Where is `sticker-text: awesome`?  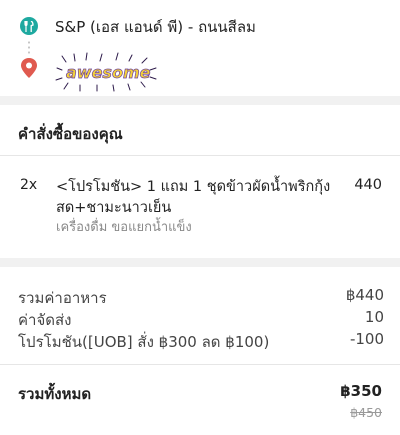
sticker-text: awesome is located at coordinates (108, 72).